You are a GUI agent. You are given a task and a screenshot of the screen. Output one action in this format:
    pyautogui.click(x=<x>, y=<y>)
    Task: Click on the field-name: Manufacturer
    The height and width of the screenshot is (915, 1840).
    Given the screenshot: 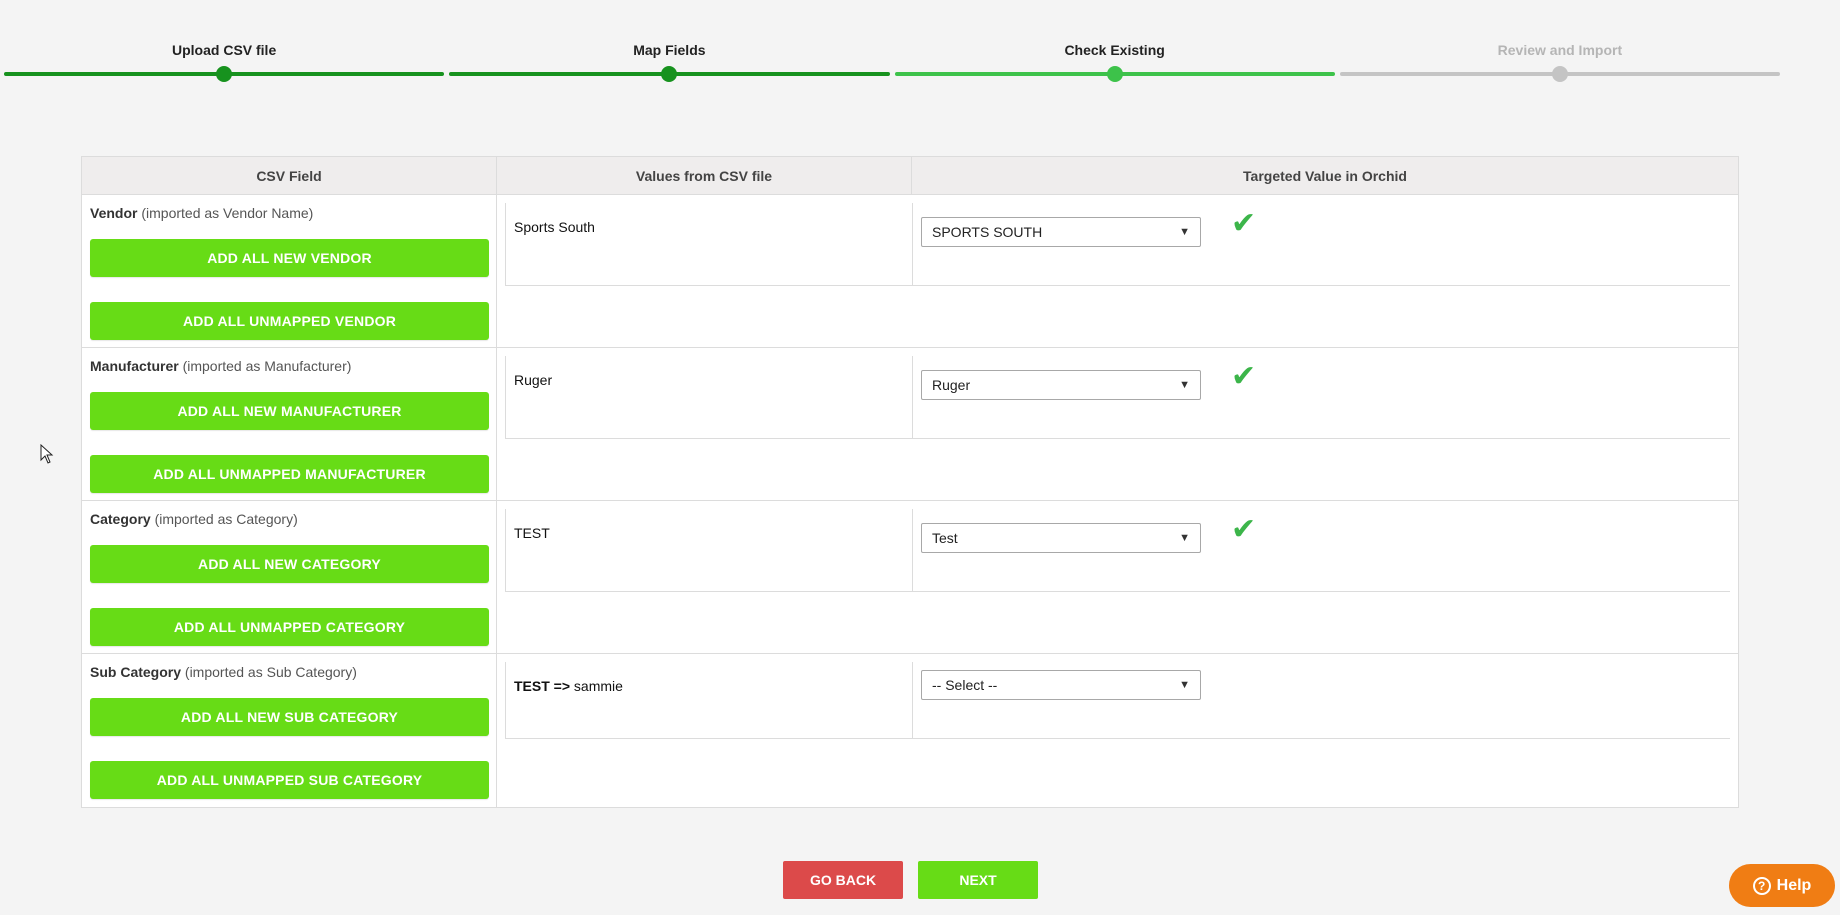 What is the action you would take?
    pyautogui.click(x=134, y=366)
    